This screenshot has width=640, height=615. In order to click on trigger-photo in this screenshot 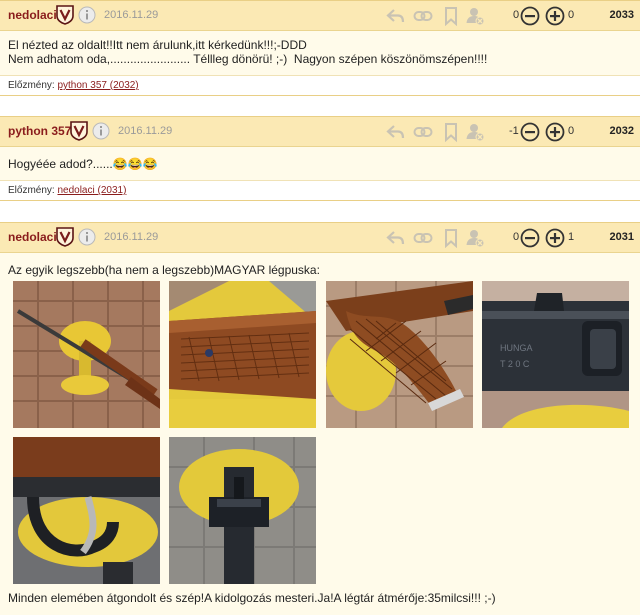, I will do `click(86, 510)`.